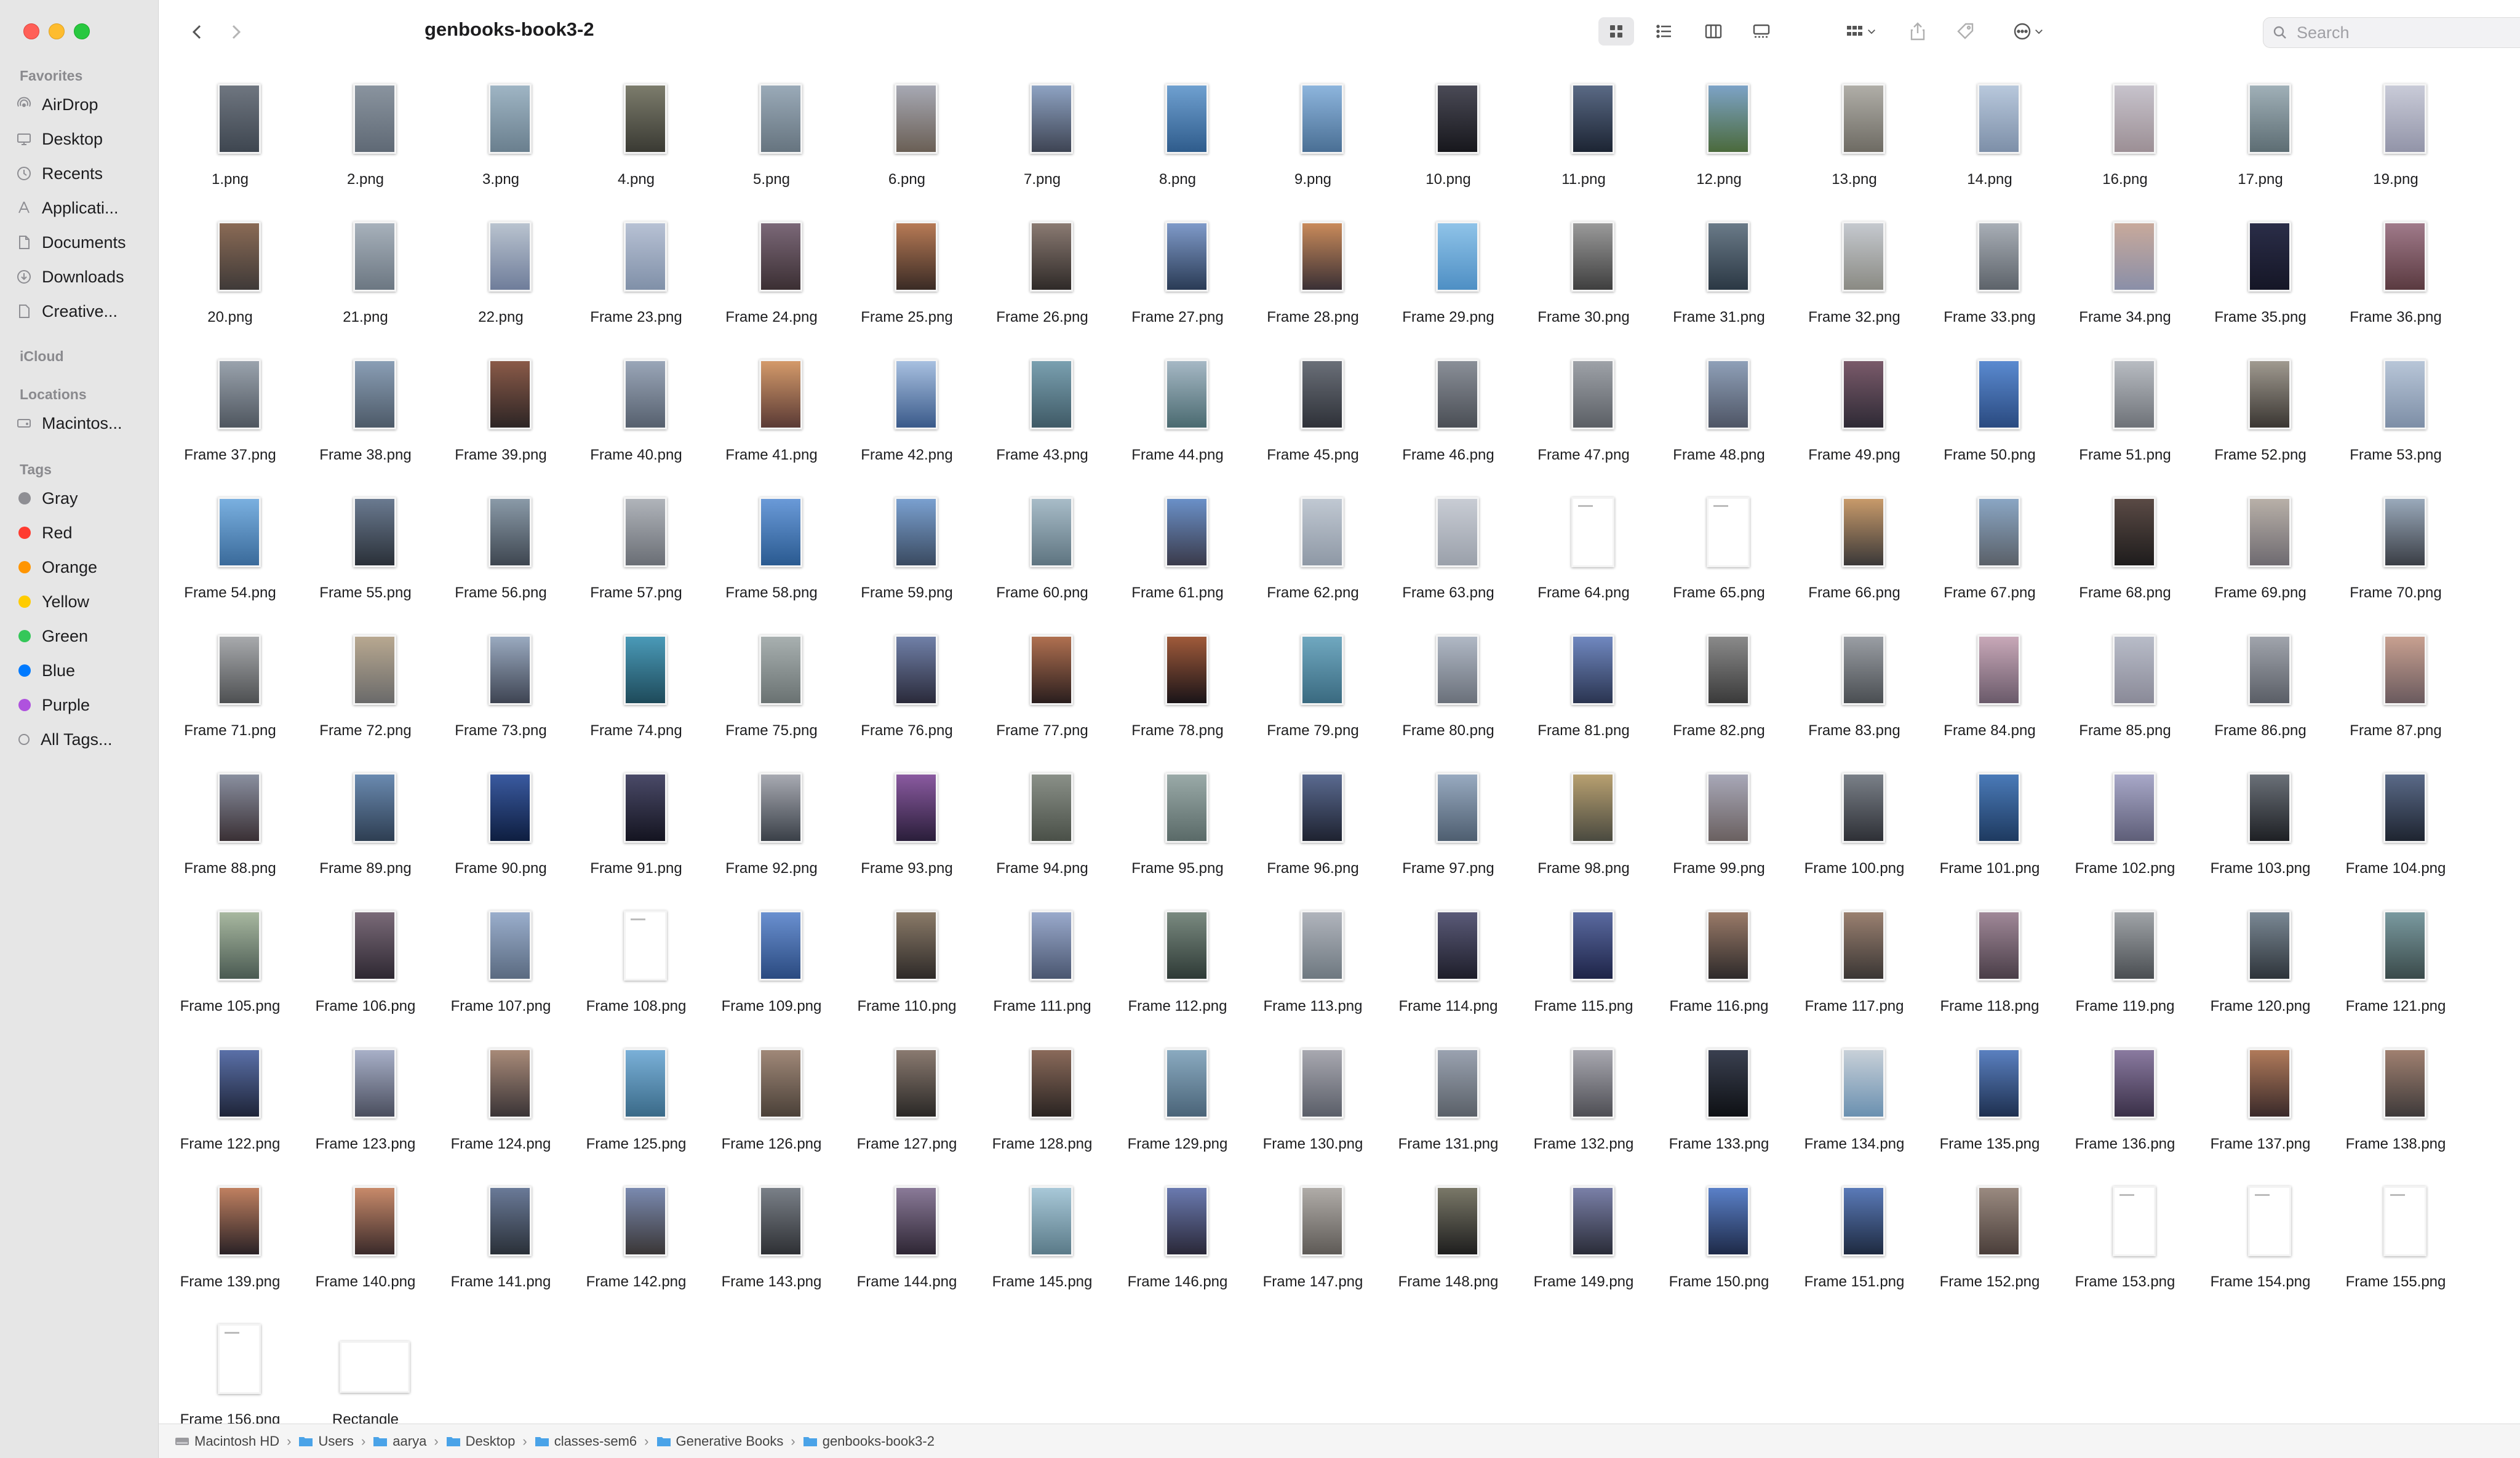 The image size is (2520, 1458). What do you see at coordinates (1448, 546) in the screenshot?
I see `file-item: Frame 63.png` at bounding box center [1448, 546].